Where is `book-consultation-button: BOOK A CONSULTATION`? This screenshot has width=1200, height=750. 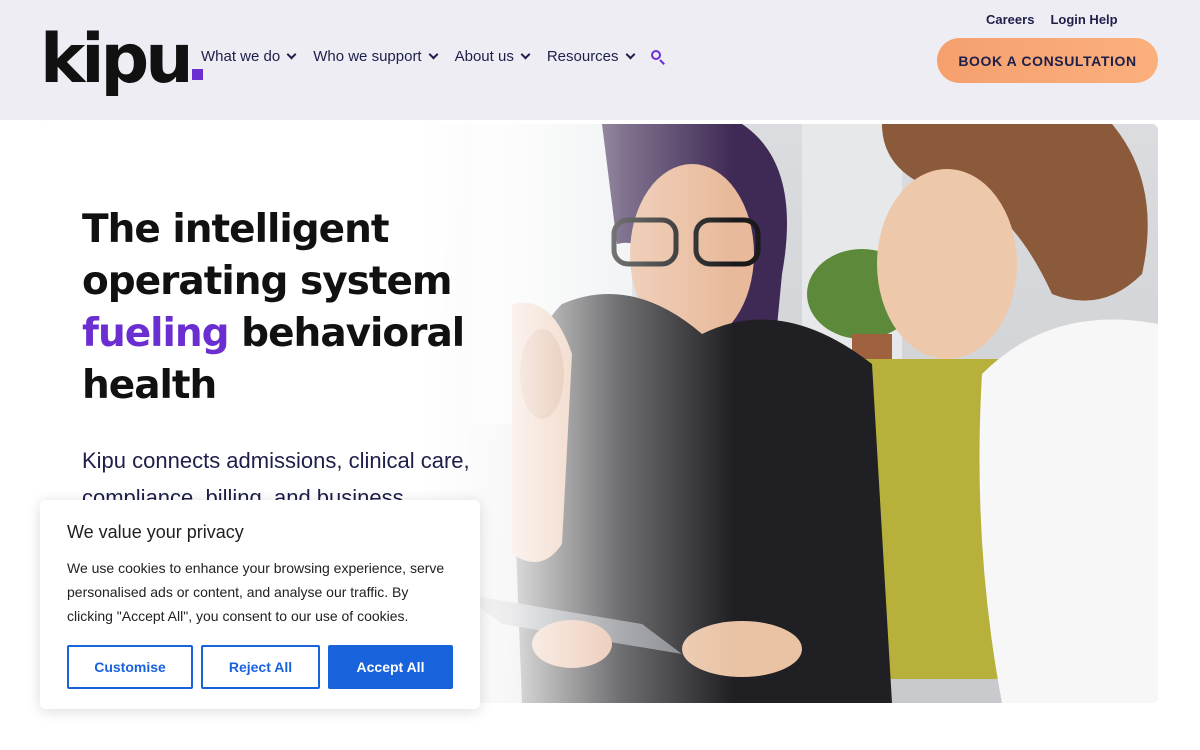
book-consultation-button: BOOK A CONSULTATION is located at coordinates (1047, 60).